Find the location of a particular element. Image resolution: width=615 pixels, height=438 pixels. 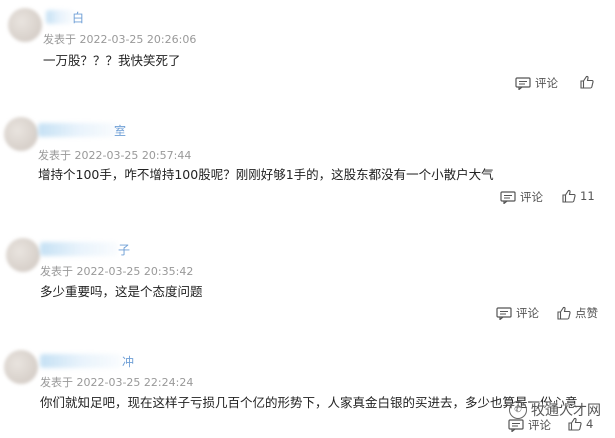

like-button: 点赞 is located at coordinates (577, 313).